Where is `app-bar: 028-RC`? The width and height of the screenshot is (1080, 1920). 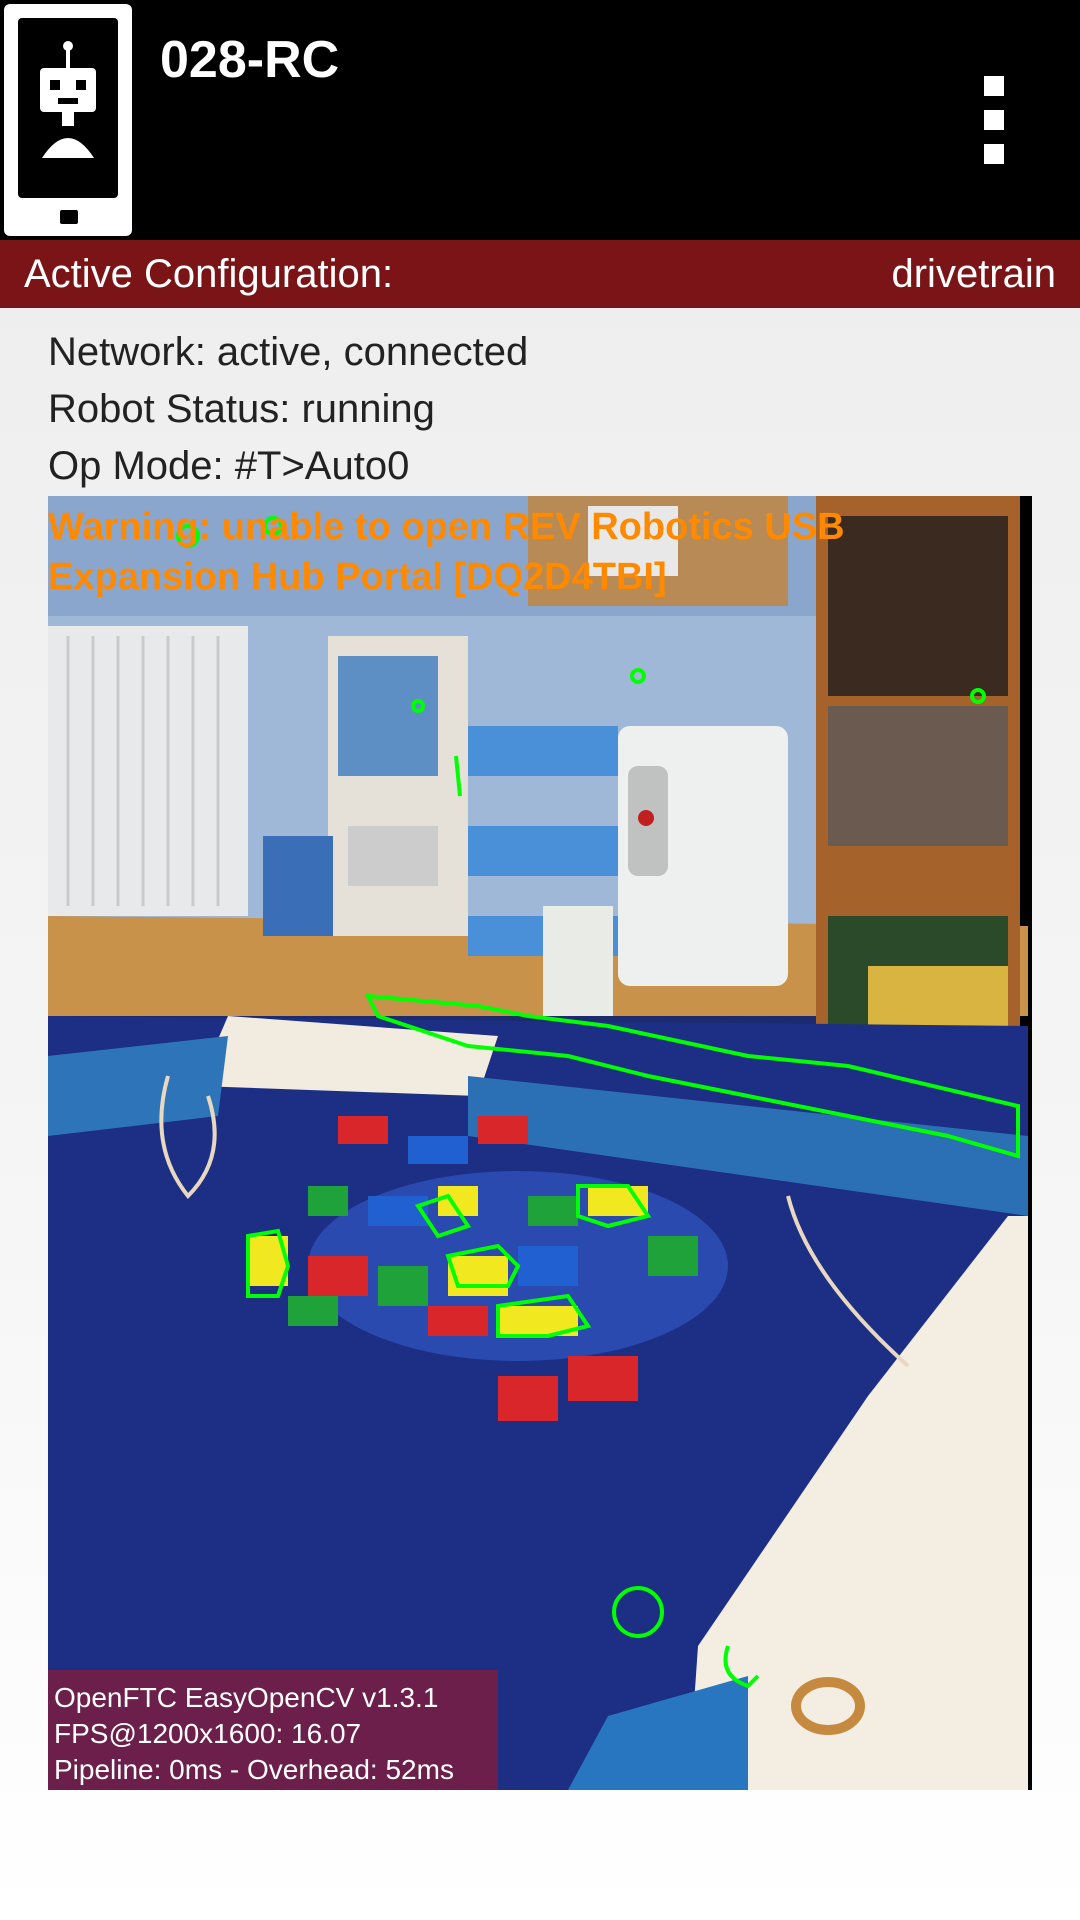 app-bar: 028-RC is located at coordinates (540, 120).